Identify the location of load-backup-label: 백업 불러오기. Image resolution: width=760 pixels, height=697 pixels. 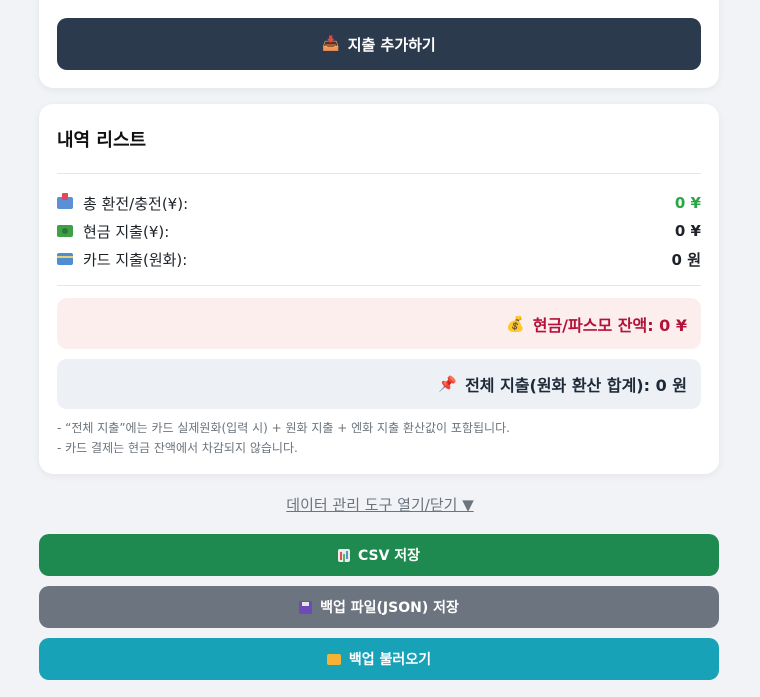
(390, 660).